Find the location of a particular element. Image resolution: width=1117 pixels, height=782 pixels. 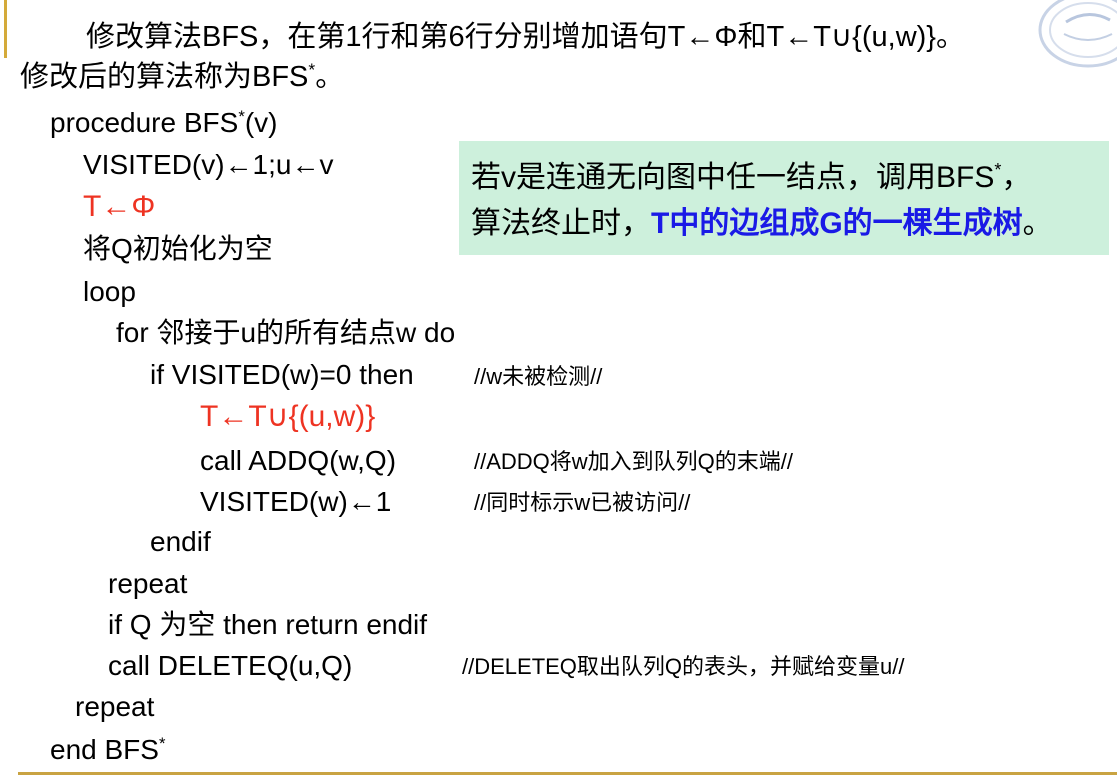

comment-deleteq: //DELETEQ取出队列Q的表头，并赋给变量u// is located at coordinates (683, 666).